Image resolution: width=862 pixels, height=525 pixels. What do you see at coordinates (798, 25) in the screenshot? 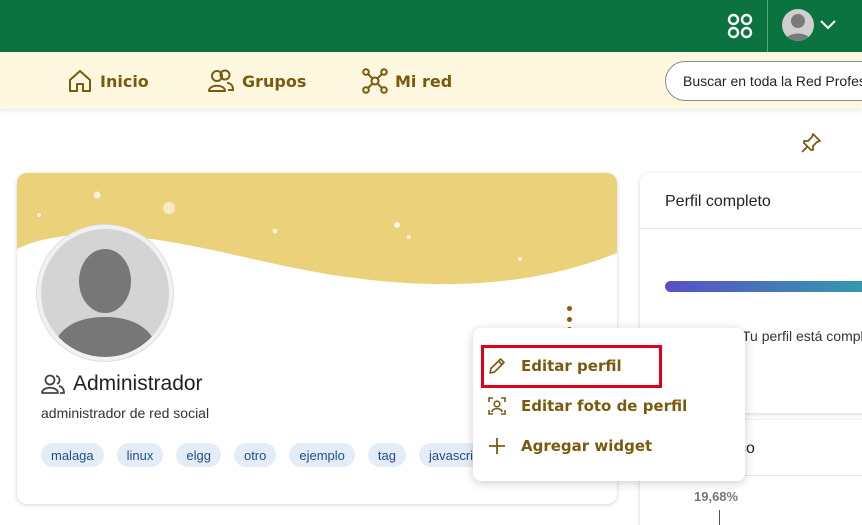
I see `user-avatar-icon` at bounding box center [798, 25].